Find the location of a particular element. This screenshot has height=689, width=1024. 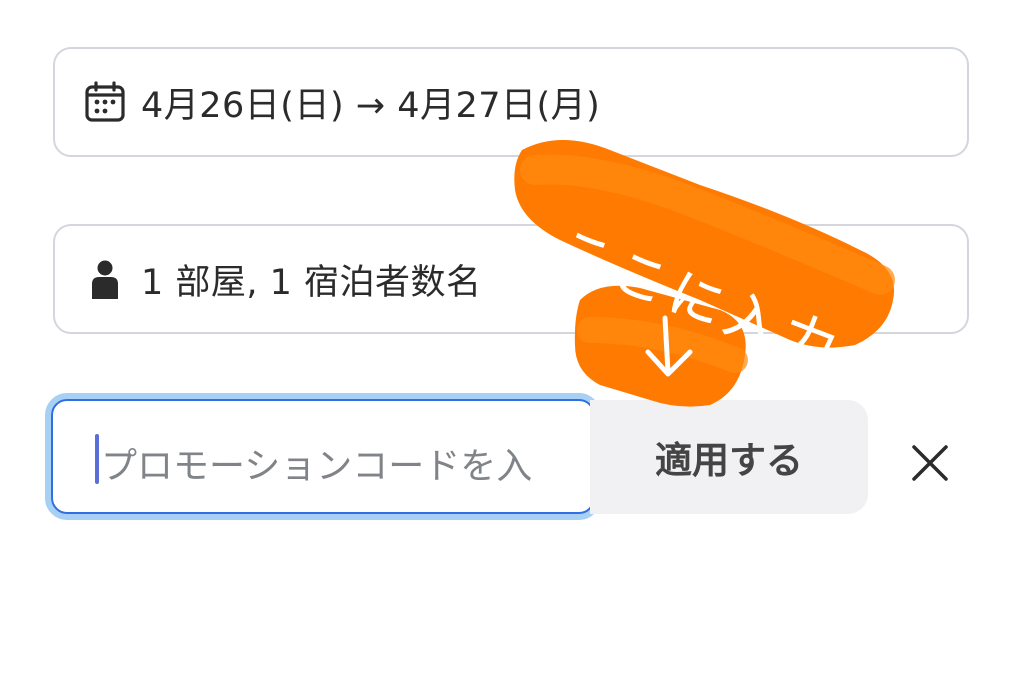

apply-promo-button: 適用する is located at coordinates (729, 457).